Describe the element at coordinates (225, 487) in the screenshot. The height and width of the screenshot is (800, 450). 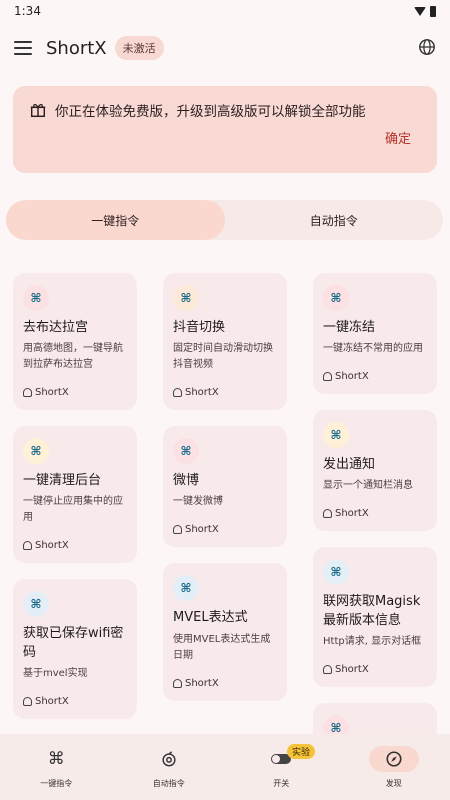
I see `command-card: ⌘ 微博 一键发微博 ShortX` at that location.